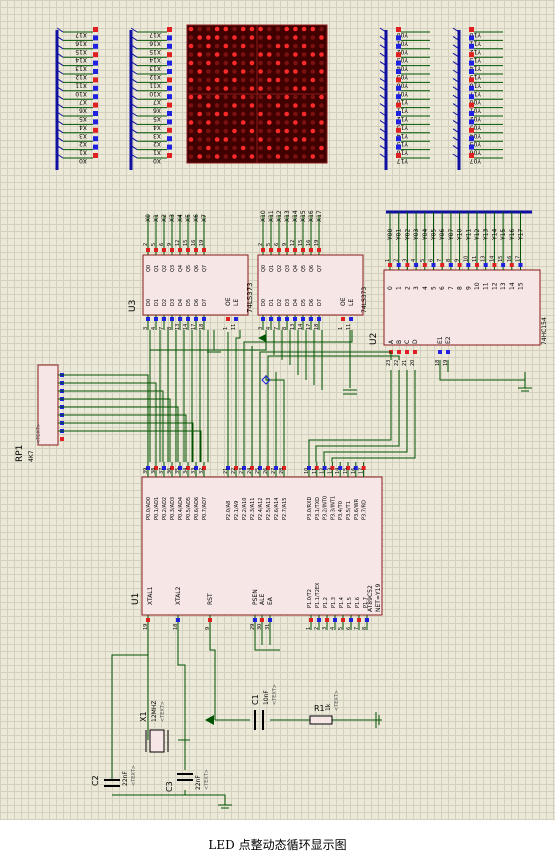 The image size is (555, 862). What do you see at coordinates (328, 707) in the screenshot?
I see `r1-value: 1k` at bounding box center [328, 707].